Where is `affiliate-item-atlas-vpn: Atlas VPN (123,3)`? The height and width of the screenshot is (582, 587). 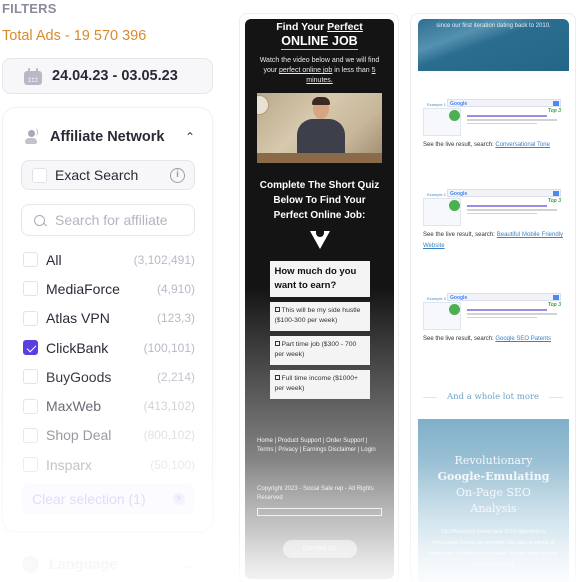 affiliate-item-atlas-vpn: Atlas VPN (123,3) is located at coordinates (108, 318).